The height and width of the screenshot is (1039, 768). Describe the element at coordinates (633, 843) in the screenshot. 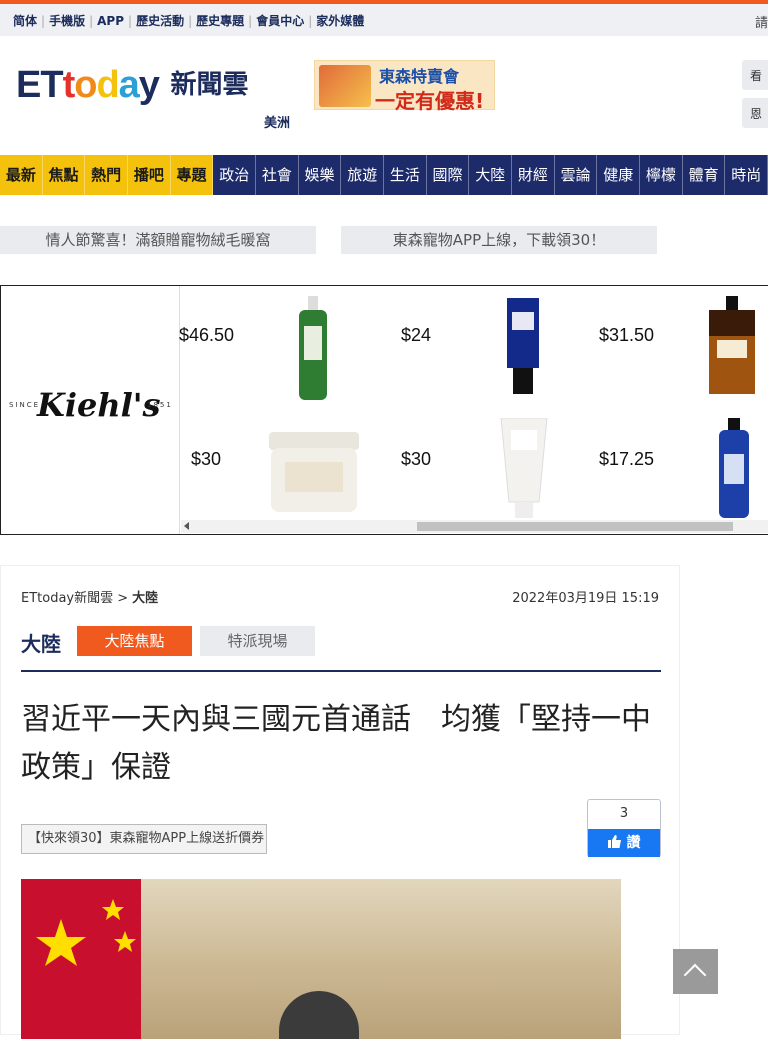

I see `like-label: 讚` at that location.